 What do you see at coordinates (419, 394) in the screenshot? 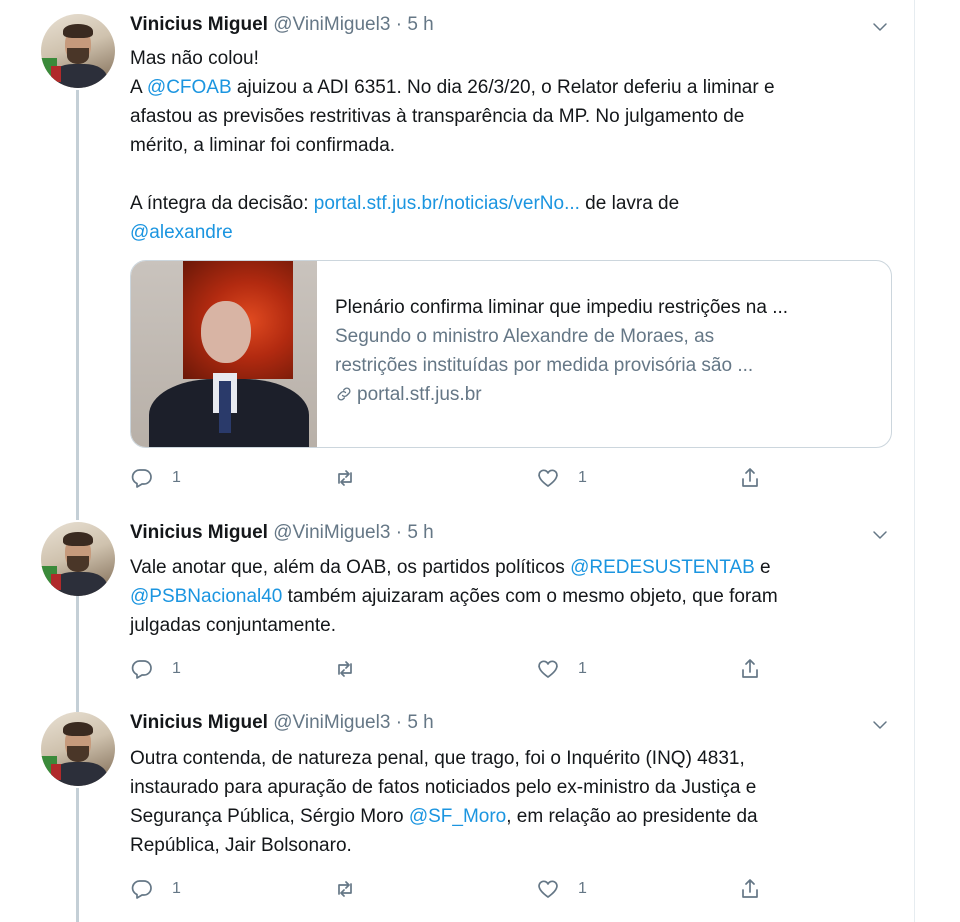
I see `card-domain-text: portal.stf.jus.br` at bounding box center [419, 394].